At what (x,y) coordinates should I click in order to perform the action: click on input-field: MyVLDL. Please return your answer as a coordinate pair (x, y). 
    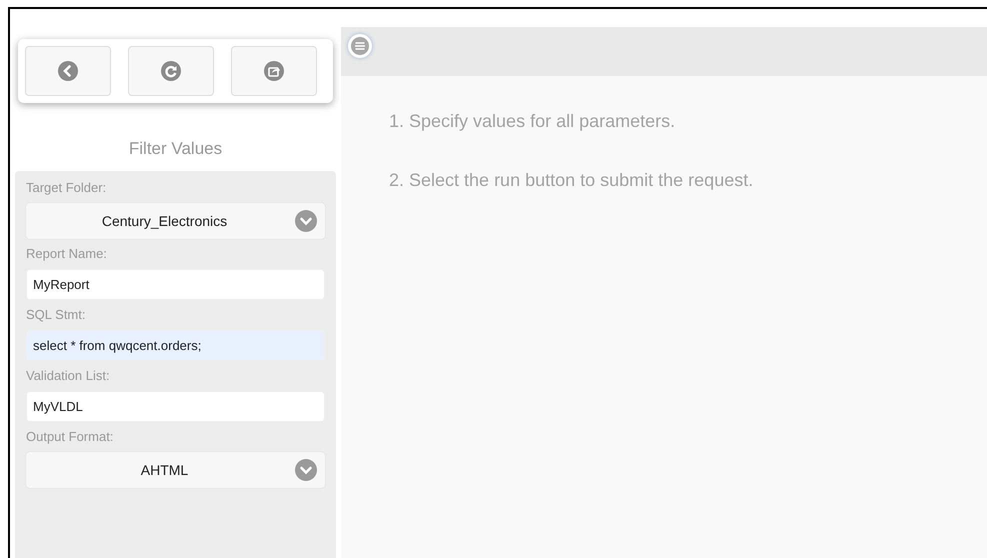
    Looking at the image, I should click on (175, 406).